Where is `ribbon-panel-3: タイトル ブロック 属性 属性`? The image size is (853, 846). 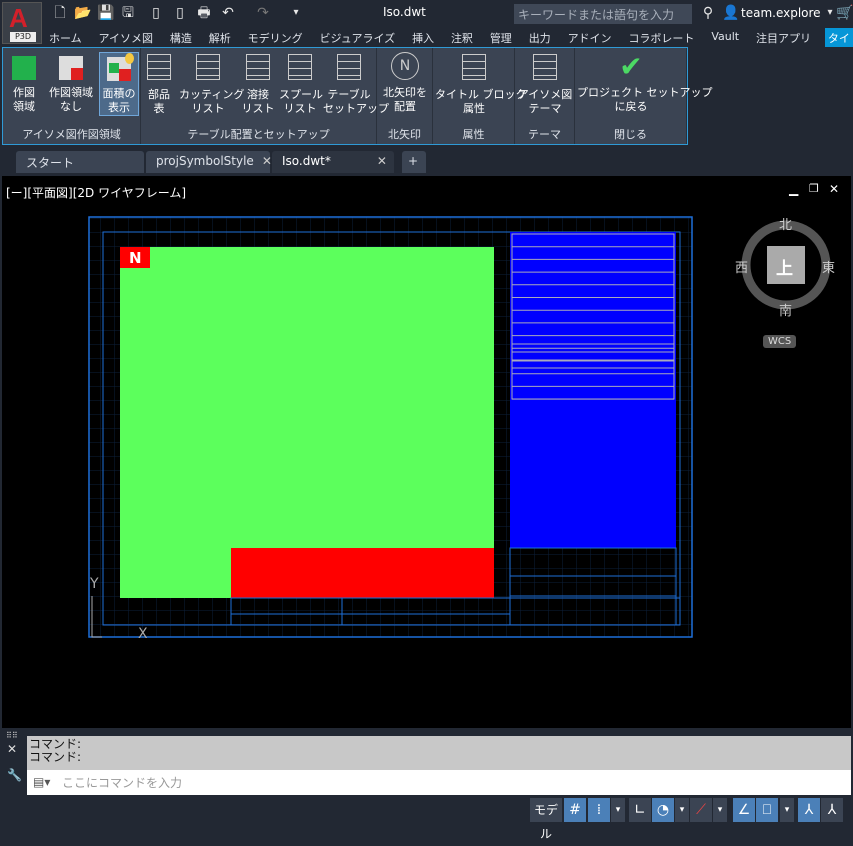 ribbon-panel-3: タイトル ブロック 属性 属性 is located at coordinates (480, 96).